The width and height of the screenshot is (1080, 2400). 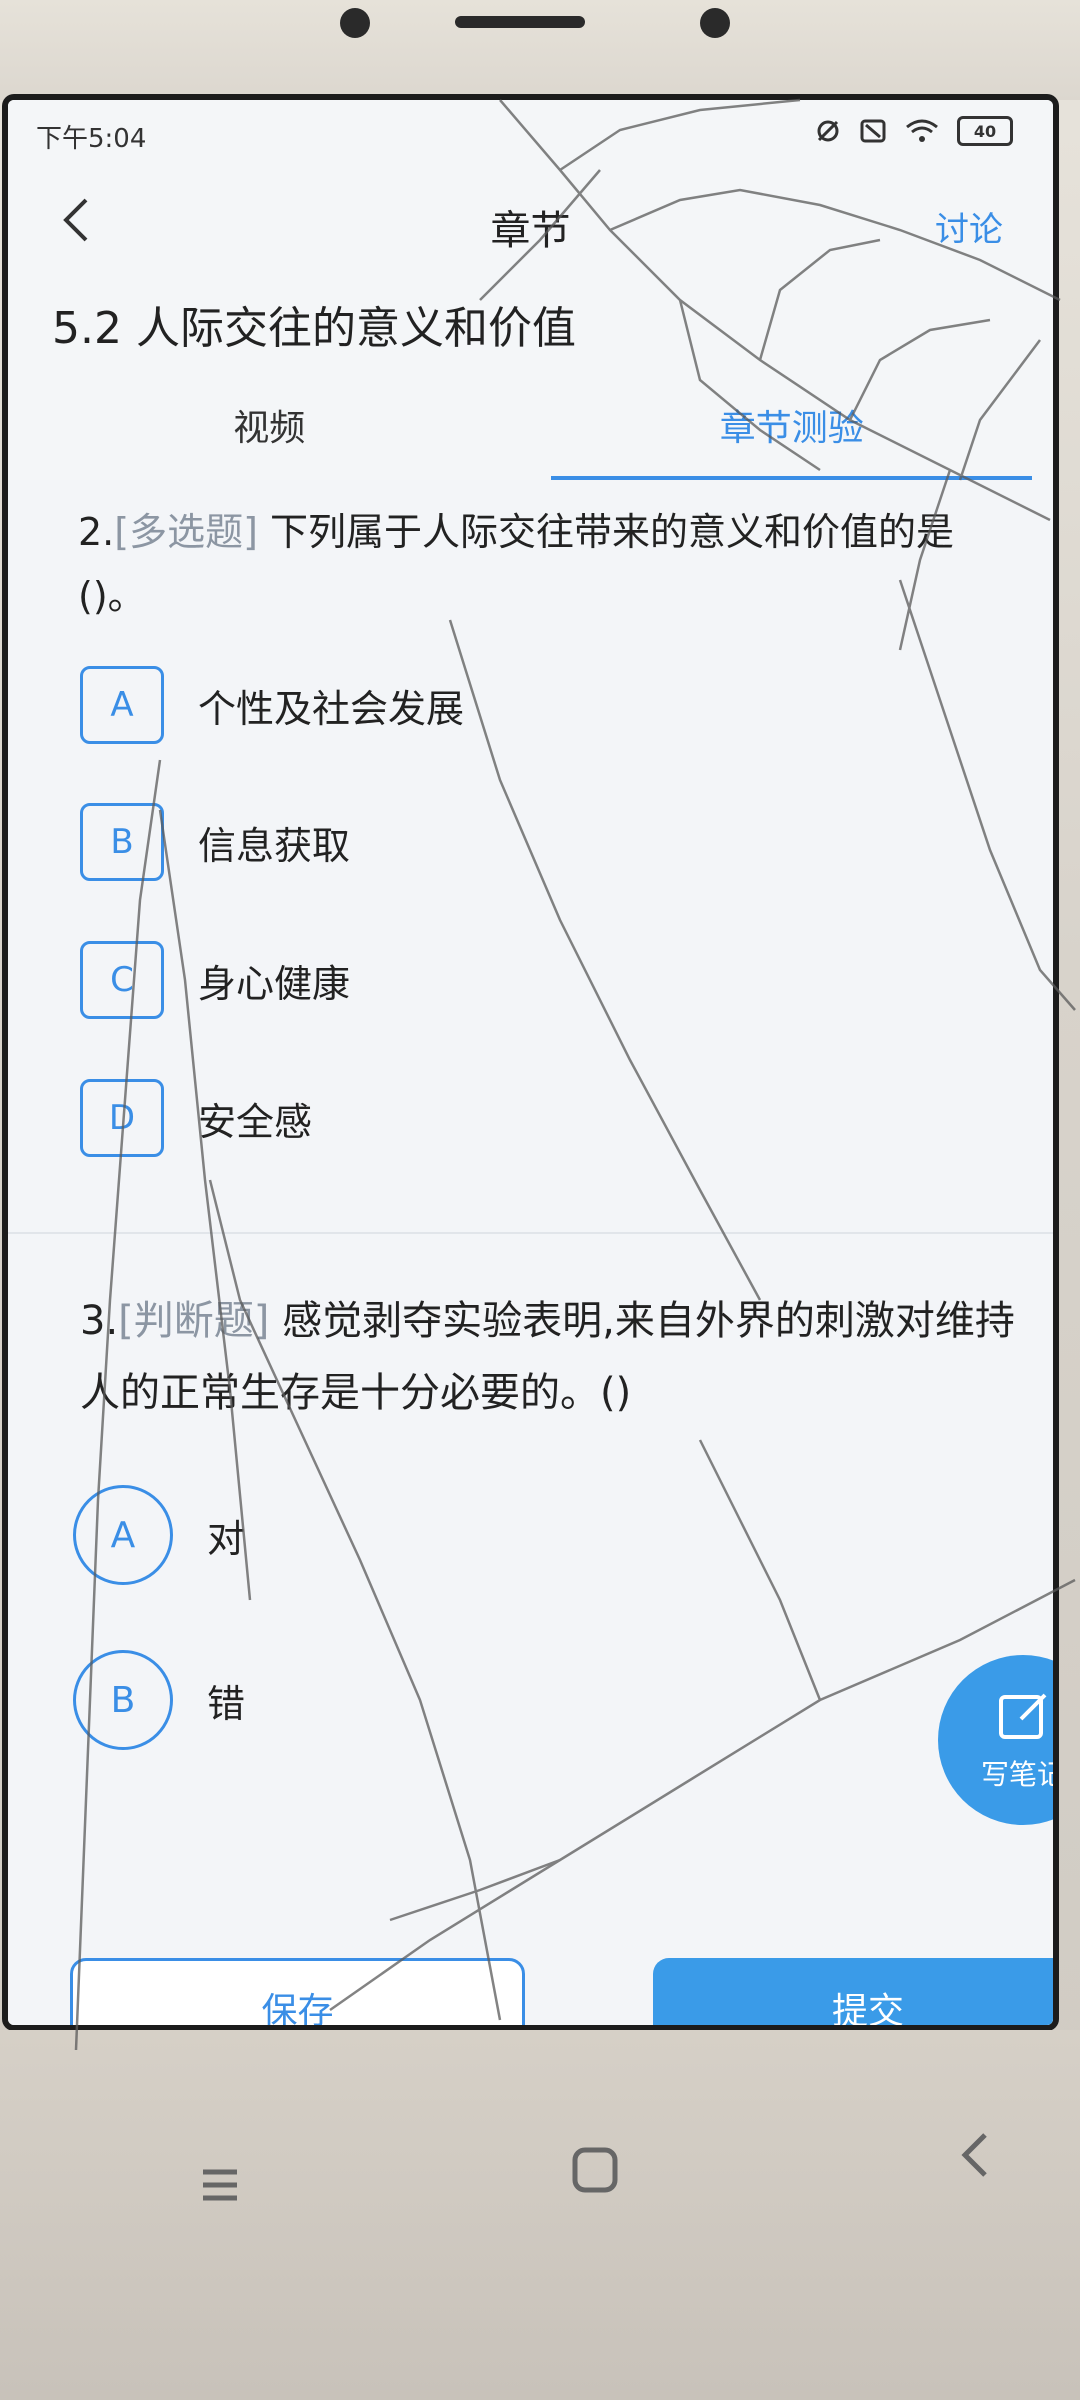 What do you see at coordinates (530, 135) in the screenshot?
I see `status-bar: 下午5:04 40` at bounding box center [530, 135].